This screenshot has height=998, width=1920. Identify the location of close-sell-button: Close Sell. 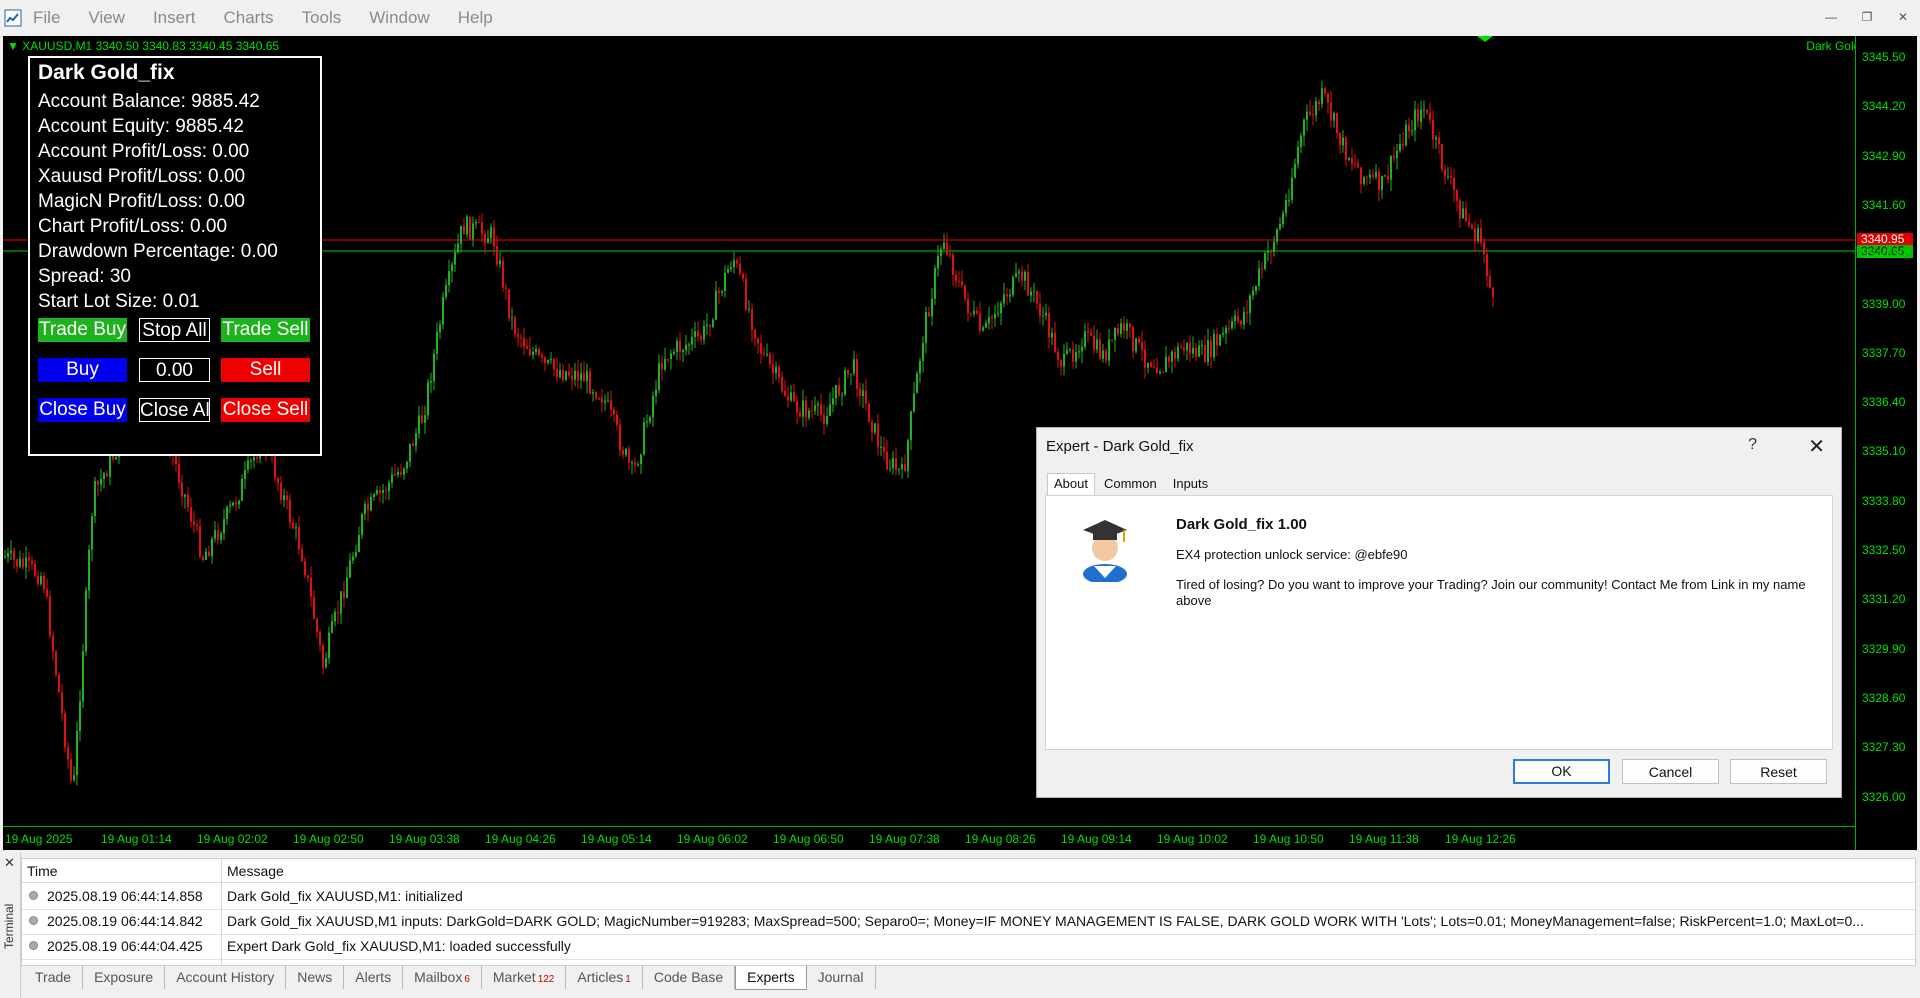
(265, 410).